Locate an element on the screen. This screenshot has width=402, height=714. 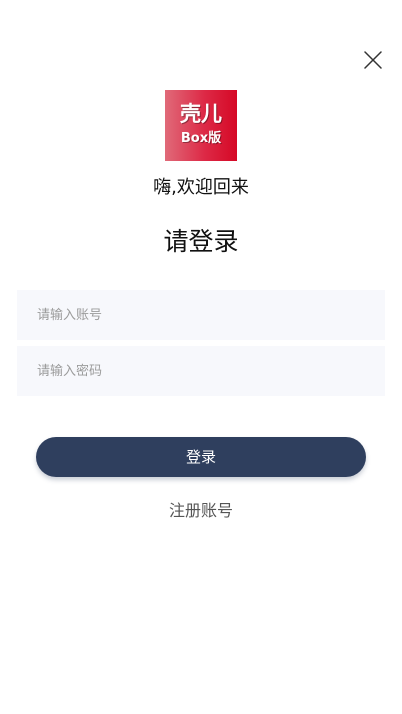
close-button is located at coordinates (373, 60).